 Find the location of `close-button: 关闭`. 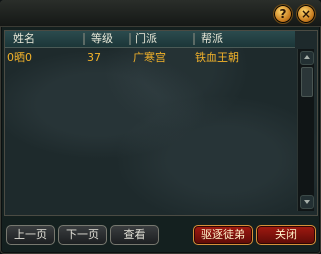

close-button: 关闭 is located at coordinates (286, 235).